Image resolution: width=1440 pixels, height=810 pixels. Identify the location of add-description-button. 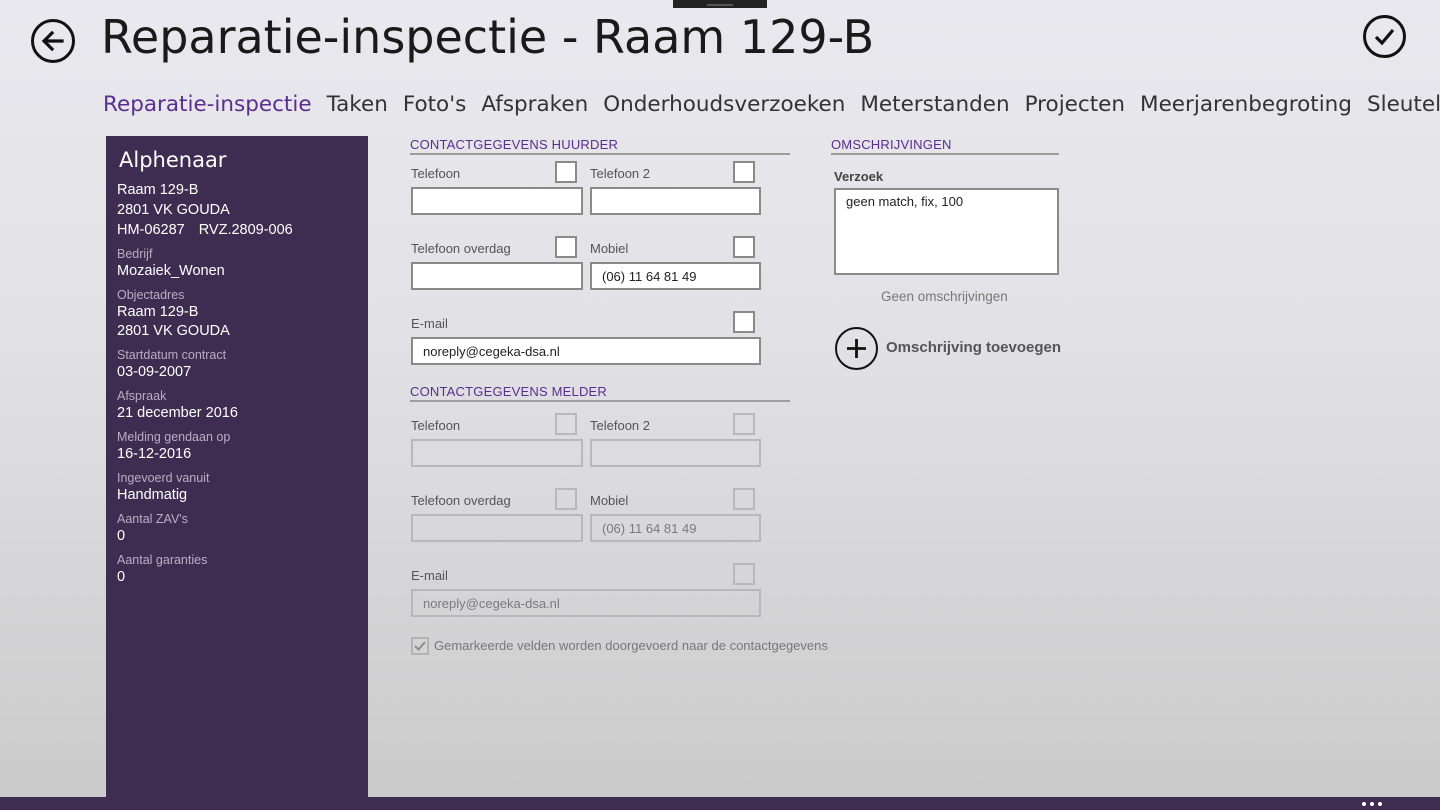
(856, 348).